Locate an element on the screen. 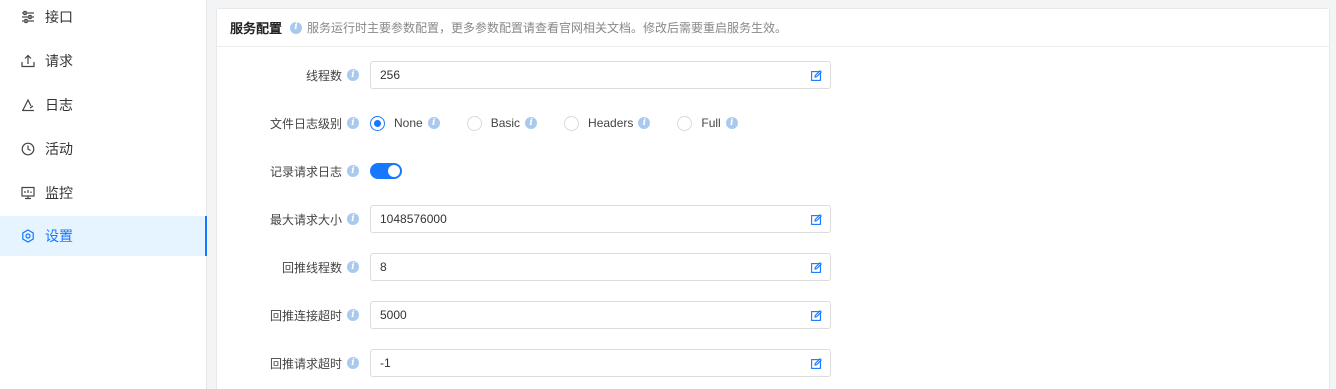  sidebar-item-label: 活动 is located at coordinates (59, 149).